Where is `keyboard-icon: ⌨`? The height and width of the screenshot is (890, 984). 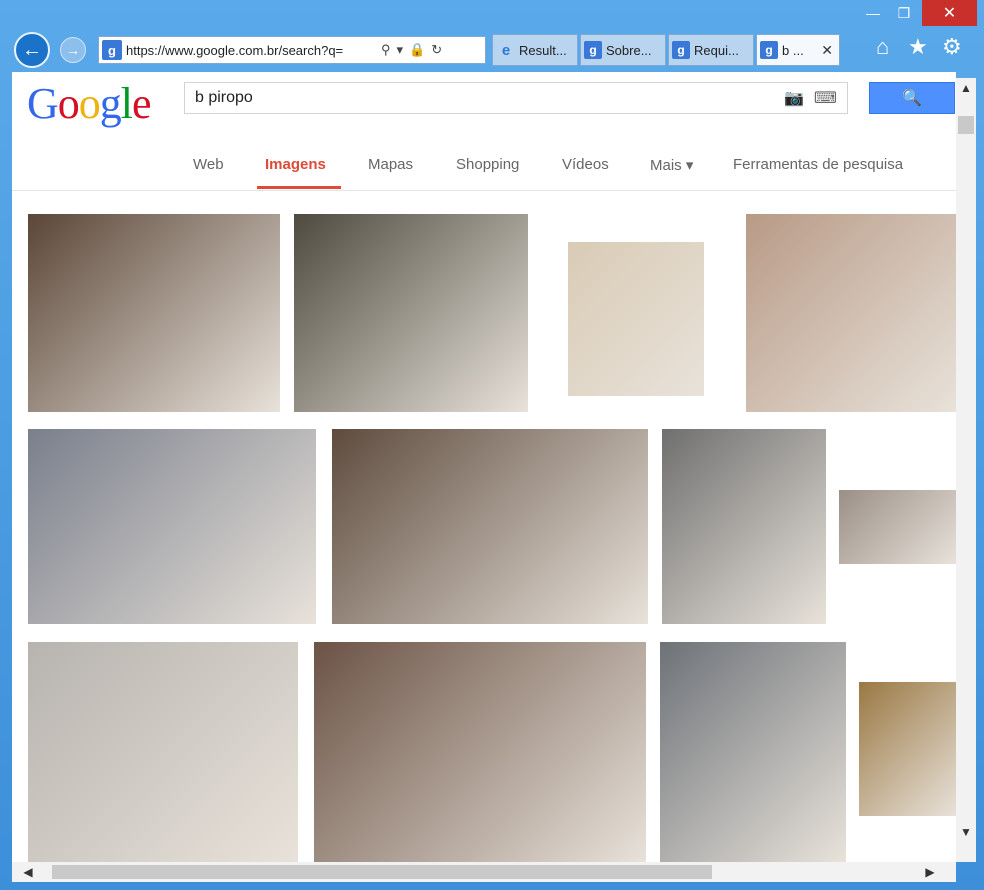
keyboard-icon: ⌨ is located at coordinates (825, 98).